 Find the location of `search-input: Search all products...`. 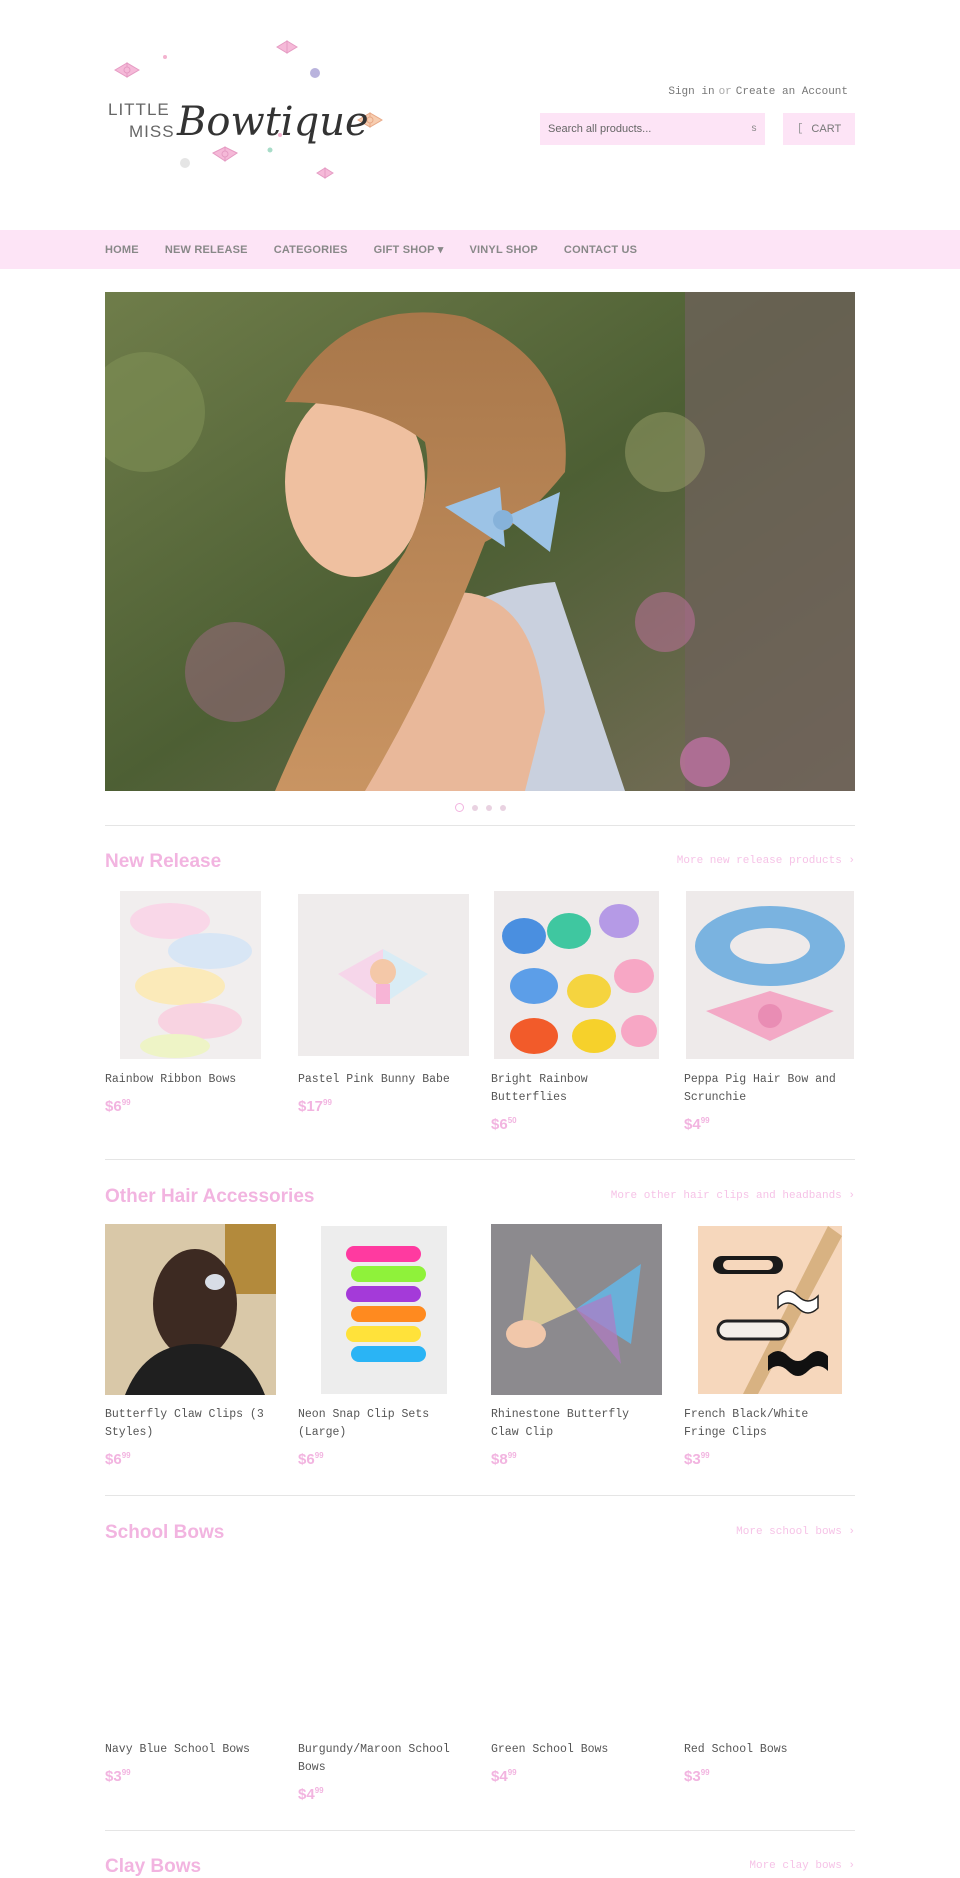

search-input: Search all products... is located at coordinates (649, 129).